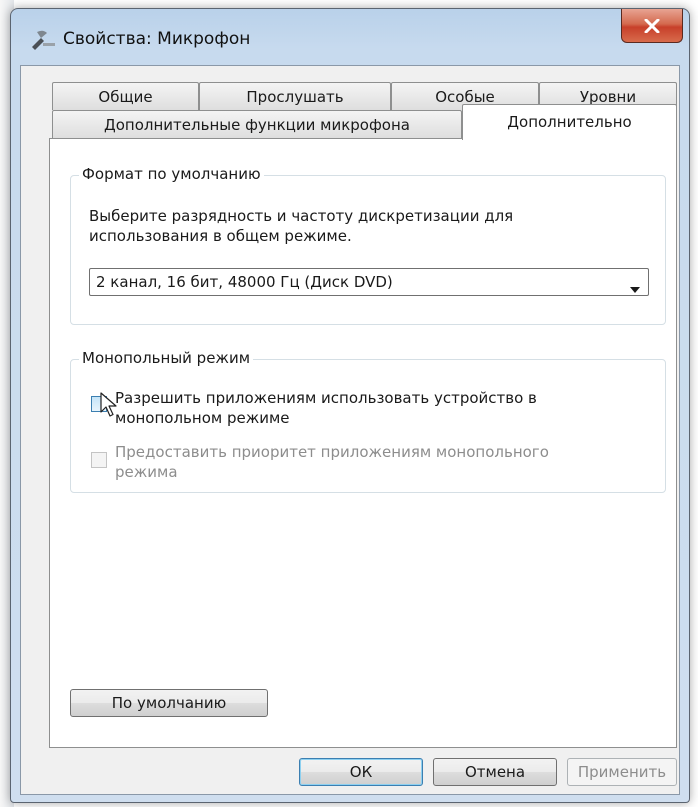  Describe the element at coordinates (220, 236) in the screenshot. I see `format-description-line2: использования в общем режиме.` at that location.